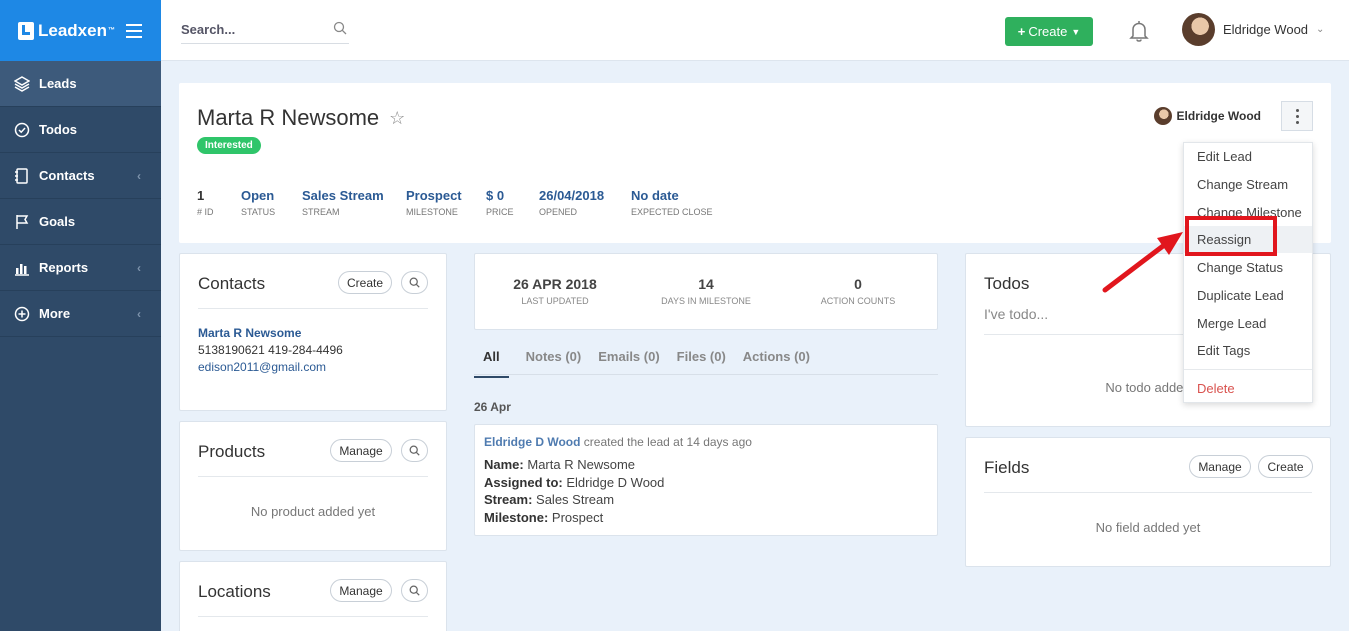 This screenshot has width=1349, height=631. Describe the element at coordinates (1240, 267) in the screenshot. I see `menu-item-change-status: Change Status` at that location.